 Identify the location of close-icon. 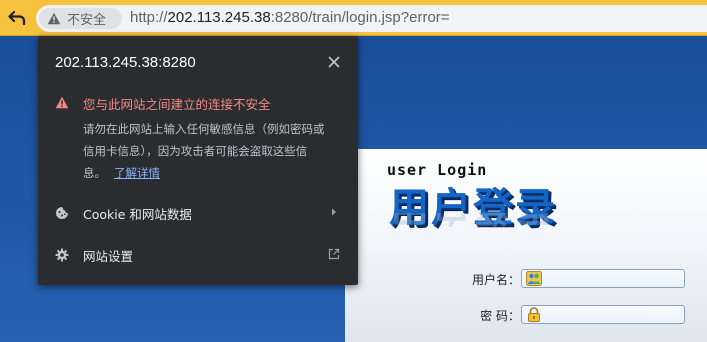
(334, 62).